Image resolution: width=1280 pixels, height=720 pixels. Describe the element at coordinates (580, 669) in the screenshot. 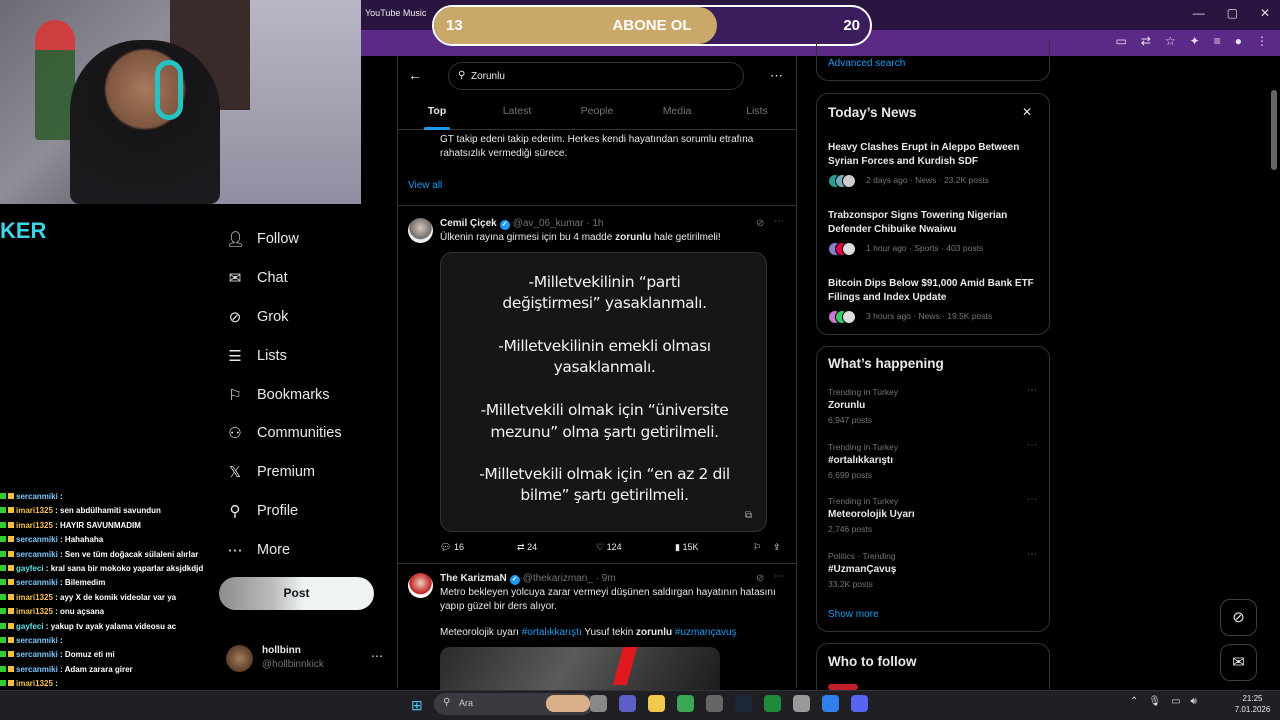

I see `tweet-video-thumbnail` at that location.